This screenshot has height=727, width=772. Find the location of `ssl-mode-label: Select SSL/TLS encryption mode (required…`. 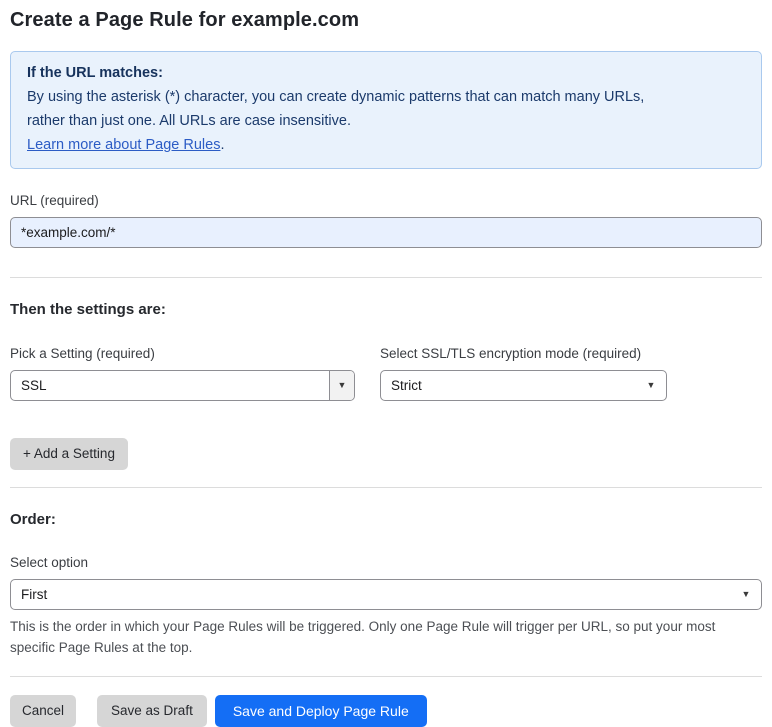

ssl-mode-label: Select SSL/TLS encryption mode (required… is located at coordinates (511, 353).